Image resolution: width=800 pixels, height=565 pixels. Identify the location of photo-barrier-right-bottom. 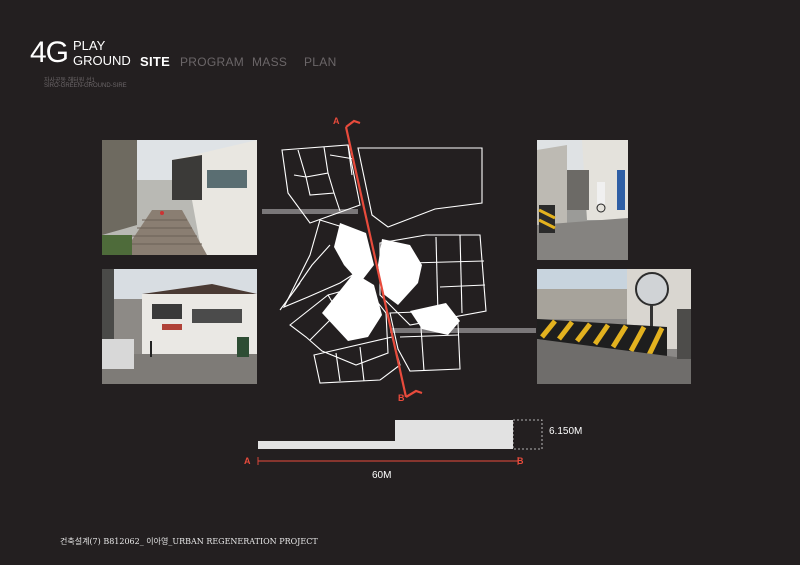
(614, 326).